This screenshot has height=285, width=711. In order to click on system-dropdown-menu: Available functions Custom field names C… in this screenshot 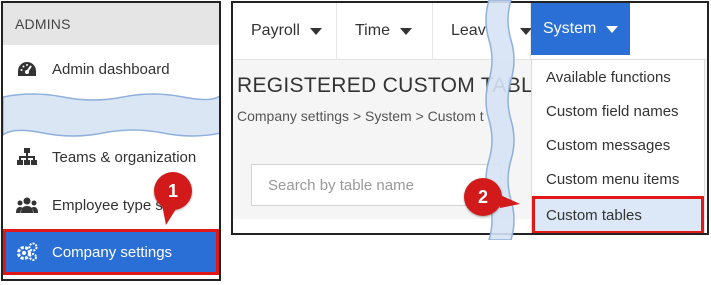, I will do `click(618, 146)`.